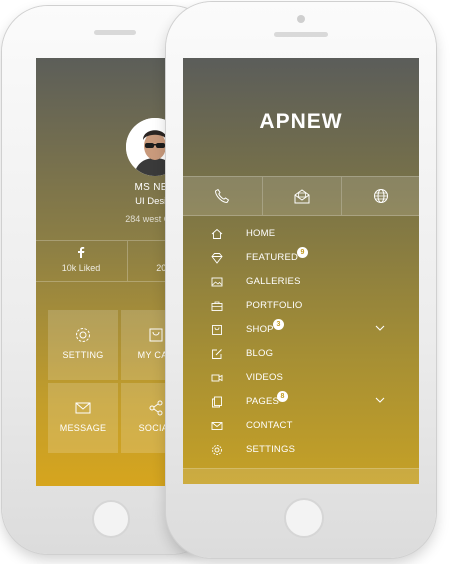 The height and width of the screenshot is (564, 463). Describe the element at coordinates (301, 121) in the screenshot. I see `app-brand: APNEW` at that location.